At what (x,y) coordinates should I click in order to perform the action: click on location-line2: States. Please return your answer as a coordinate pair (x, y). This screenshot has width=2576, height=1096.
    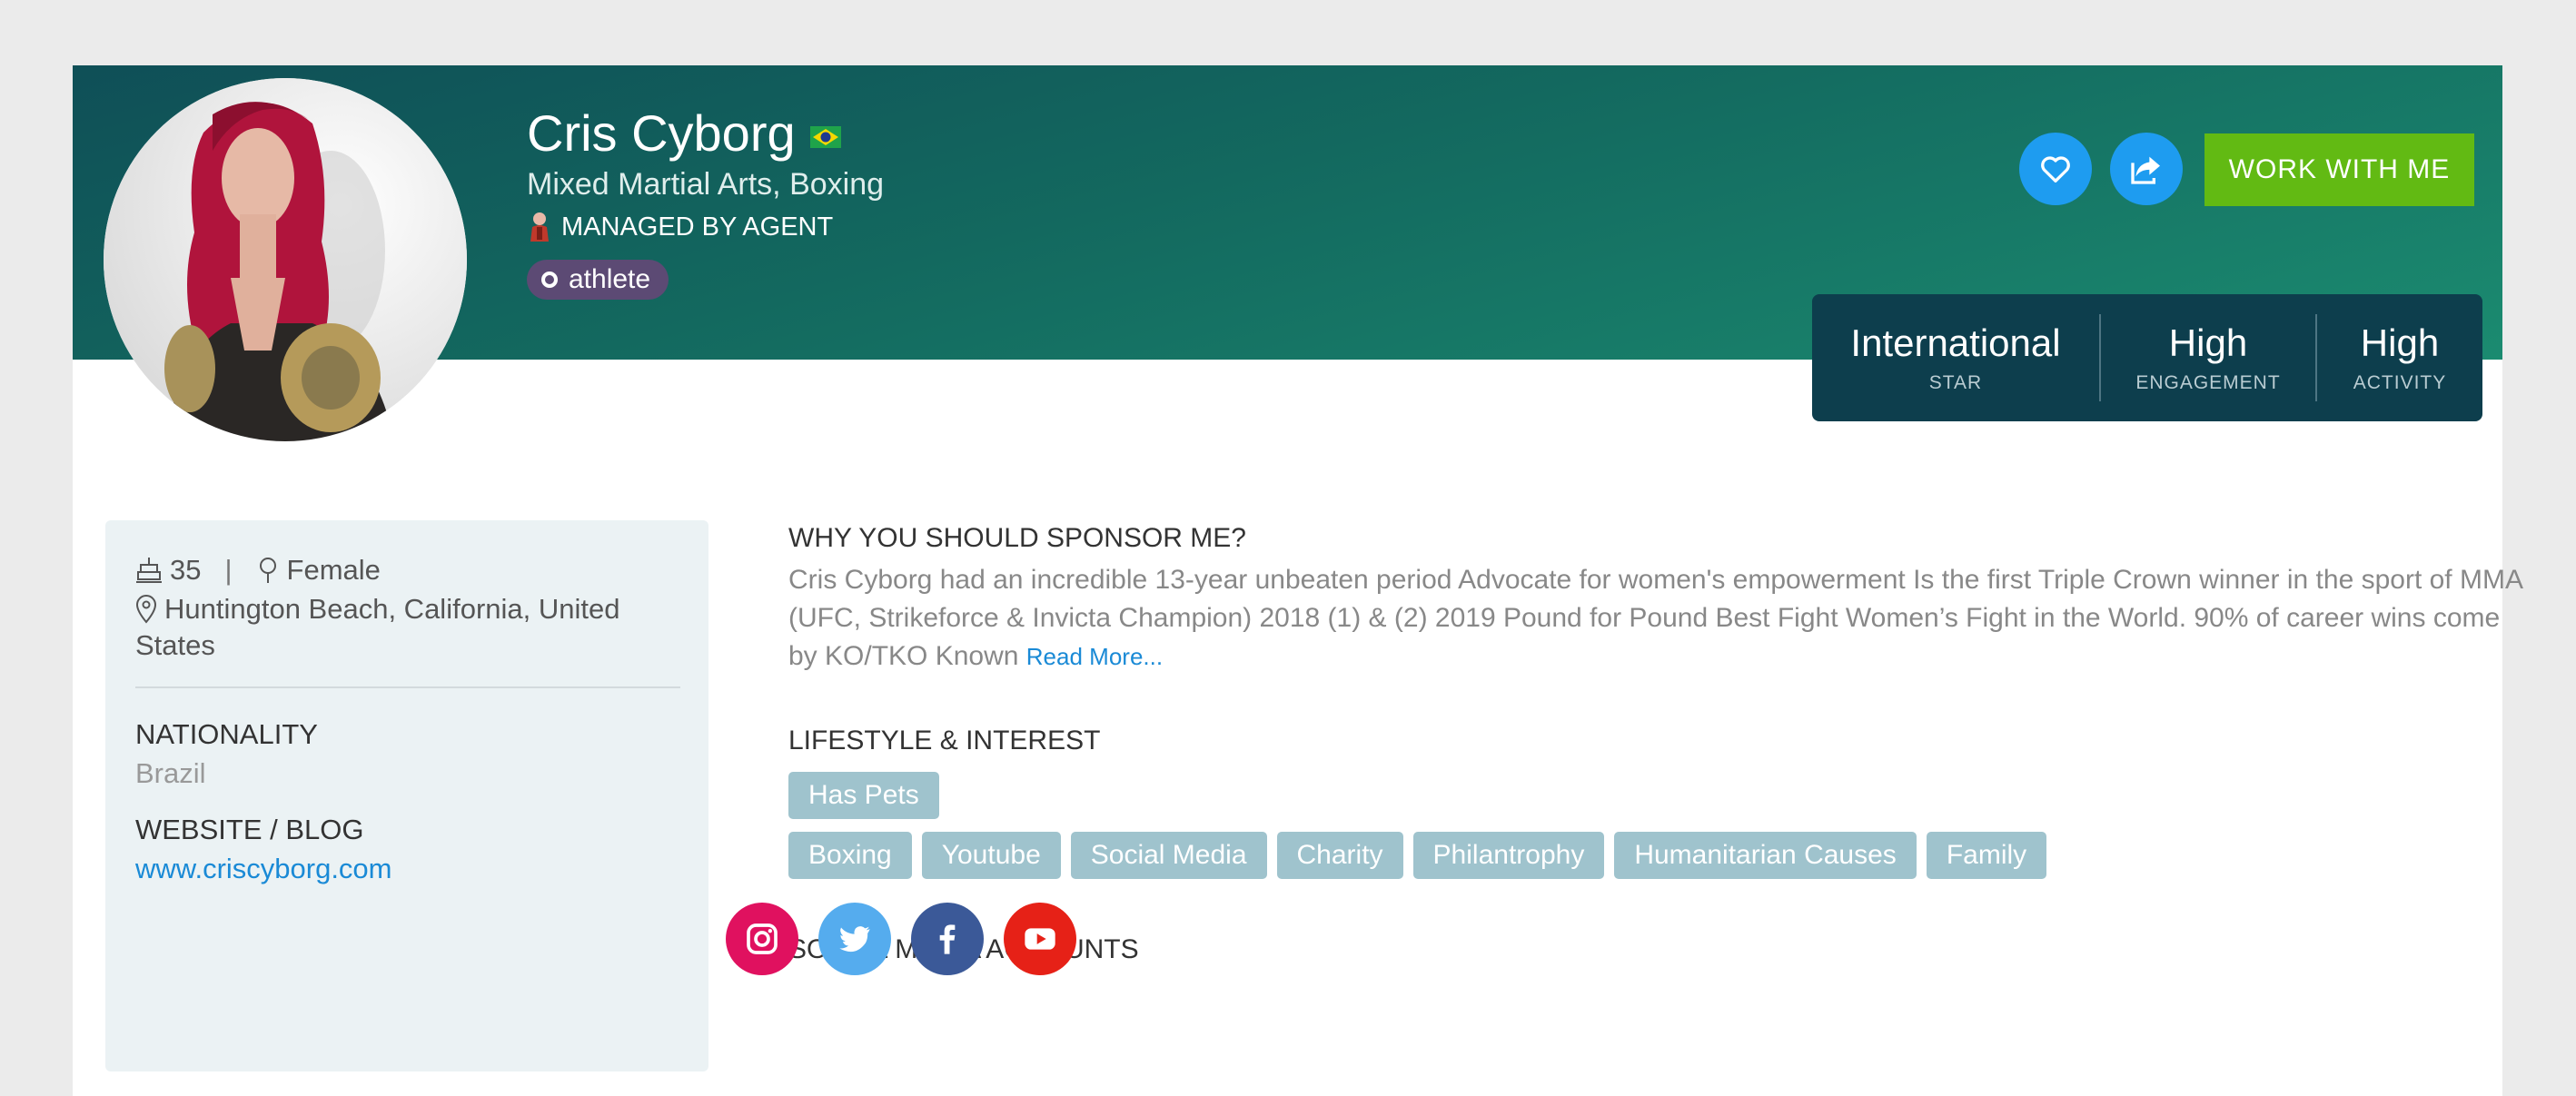
    Looking at the image, I should click on (175, 645).